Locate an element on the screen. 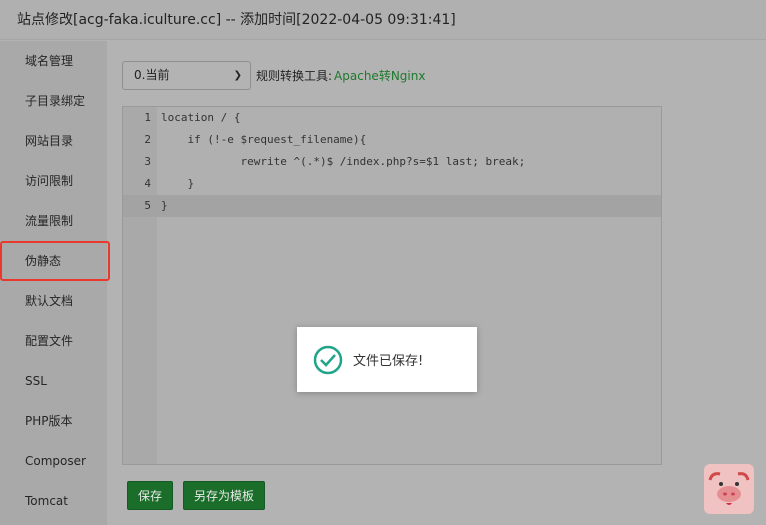  version-select: 0.当前 ❯ is located at coordinates (186, 75).